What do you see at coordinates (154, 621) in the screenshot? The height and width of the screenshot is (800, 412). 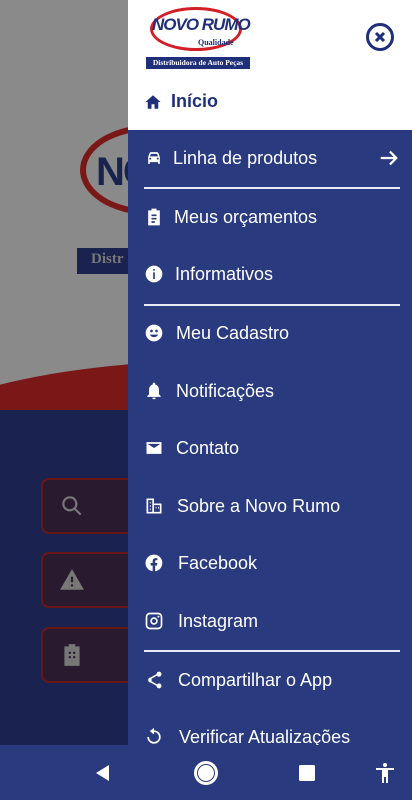 I see `instagram-icon` at bounding box center [154, 621].